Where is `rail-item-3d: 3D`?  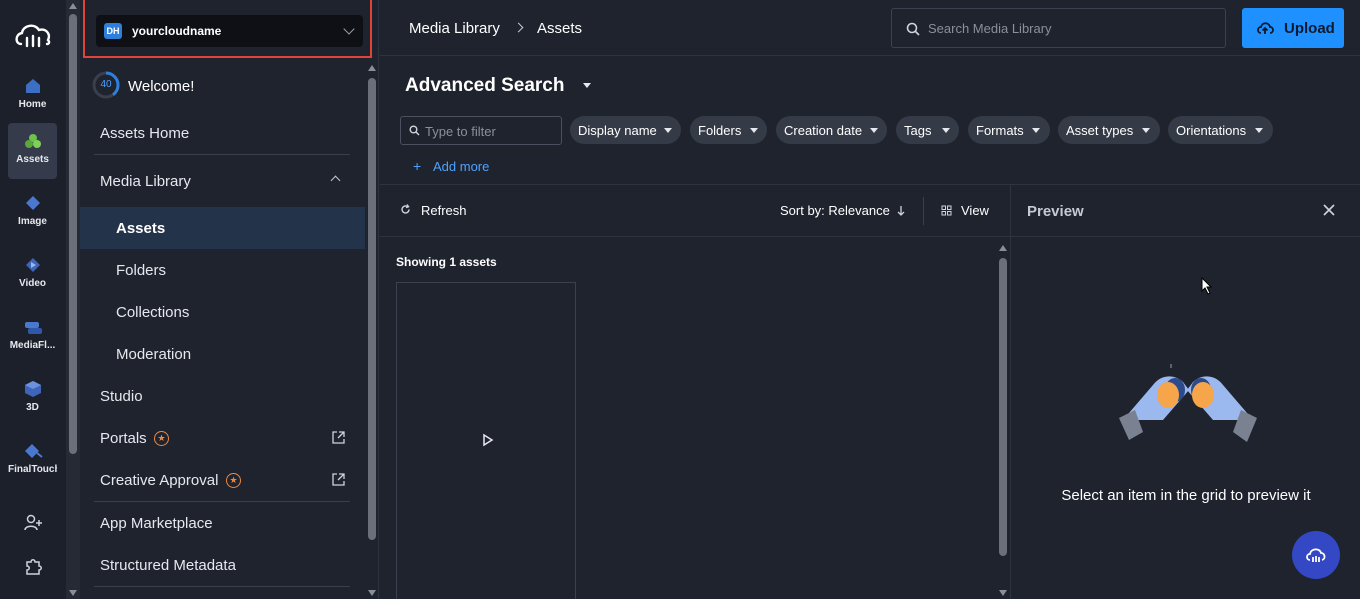 rail-item-3d: 3D is located at coordinates (32, 399).